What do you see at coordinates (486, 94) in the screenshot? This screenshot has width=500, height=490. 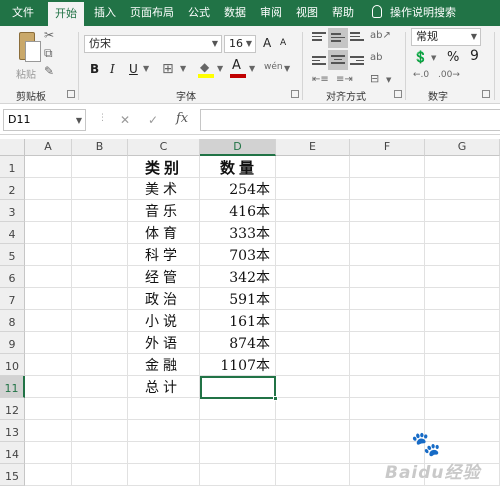 I see `number-launcher-icon` at bounding box center [486, 94].